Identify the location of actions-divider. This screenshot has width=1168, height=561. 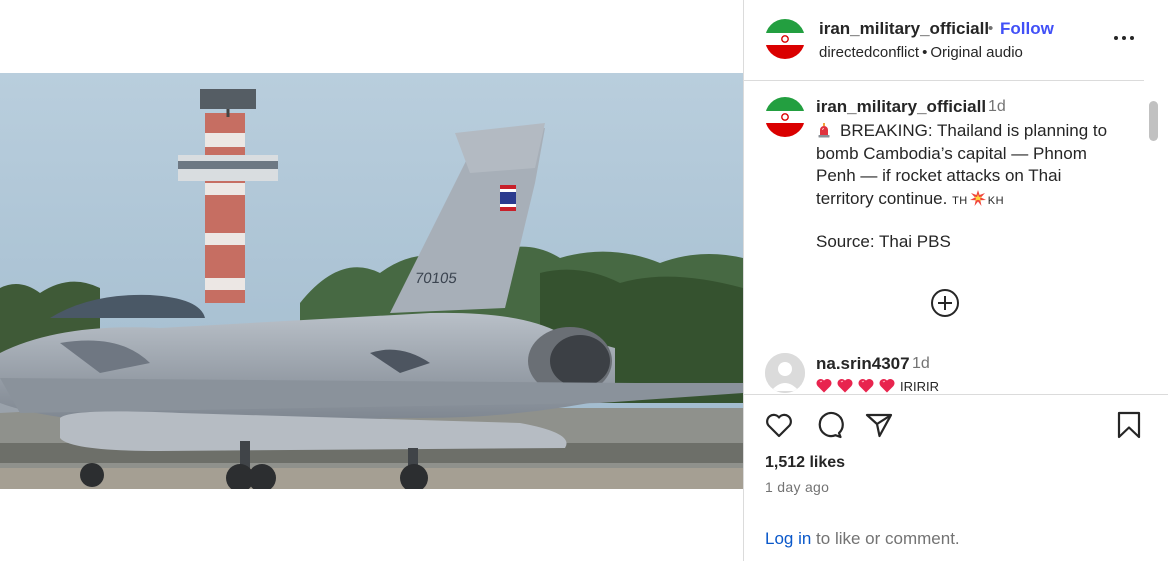
(956, 394).